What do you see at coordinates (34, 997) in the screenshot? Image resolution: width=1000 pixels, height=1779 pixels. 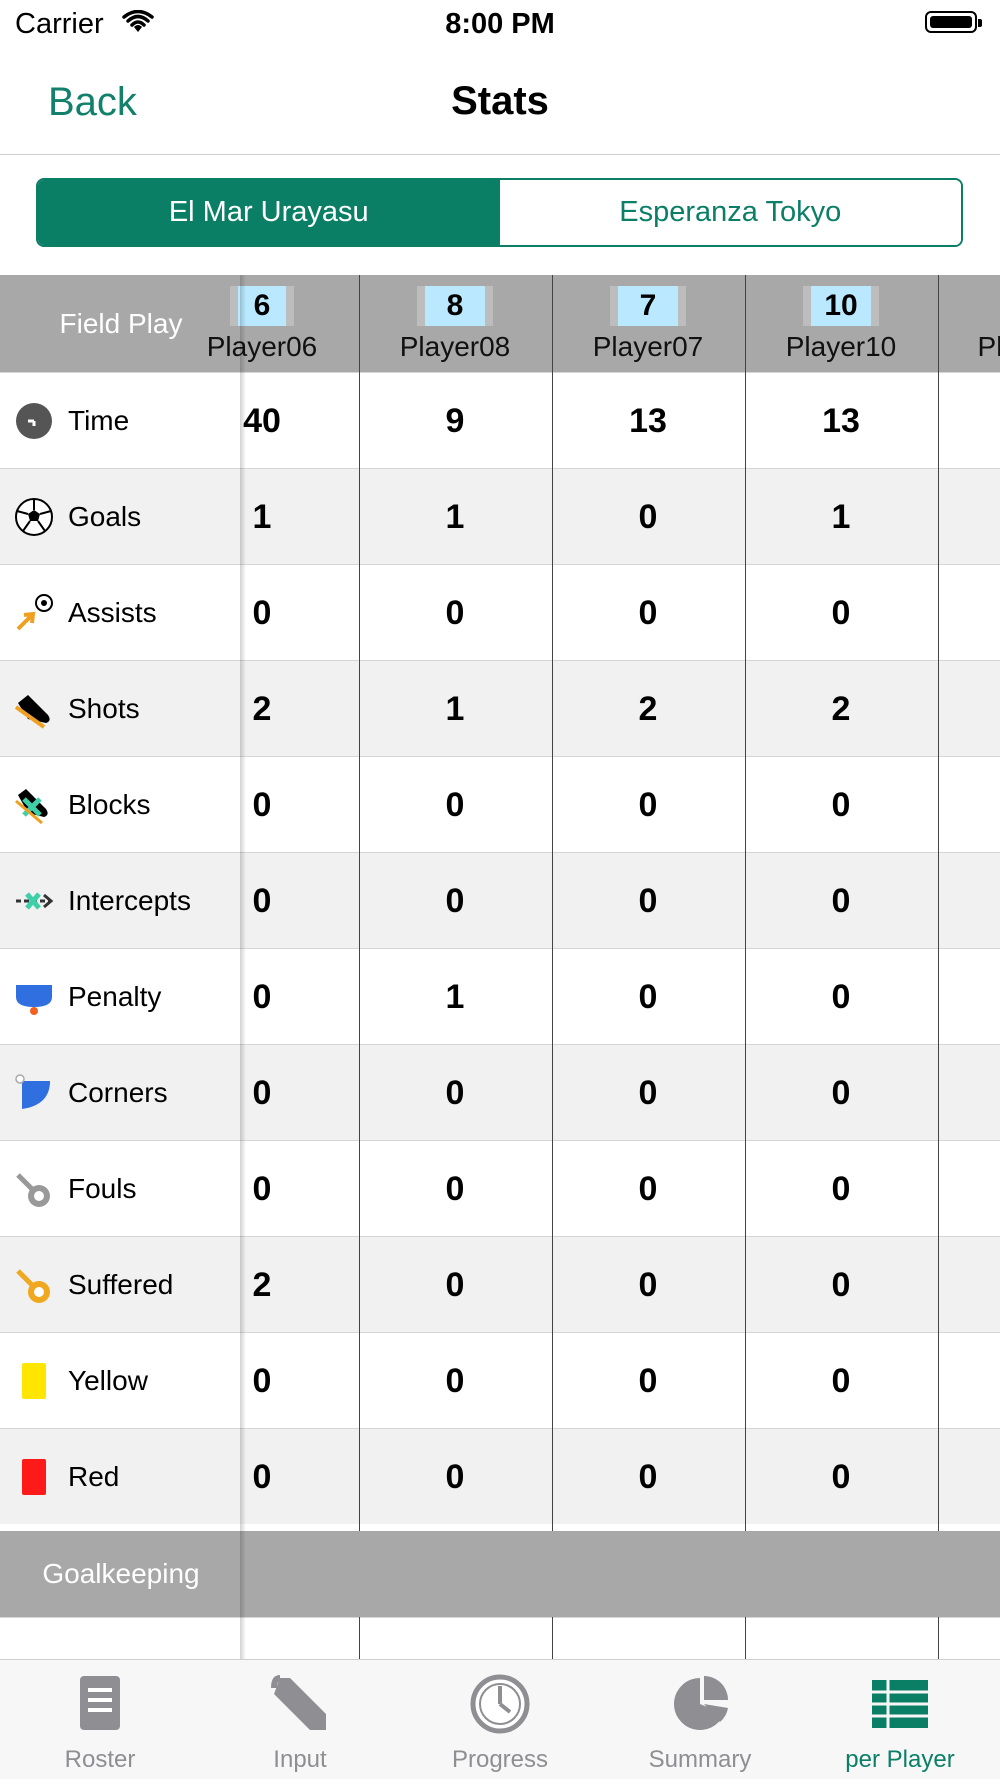 I see `penalty-area-icon` at bounding box center [34, 997].